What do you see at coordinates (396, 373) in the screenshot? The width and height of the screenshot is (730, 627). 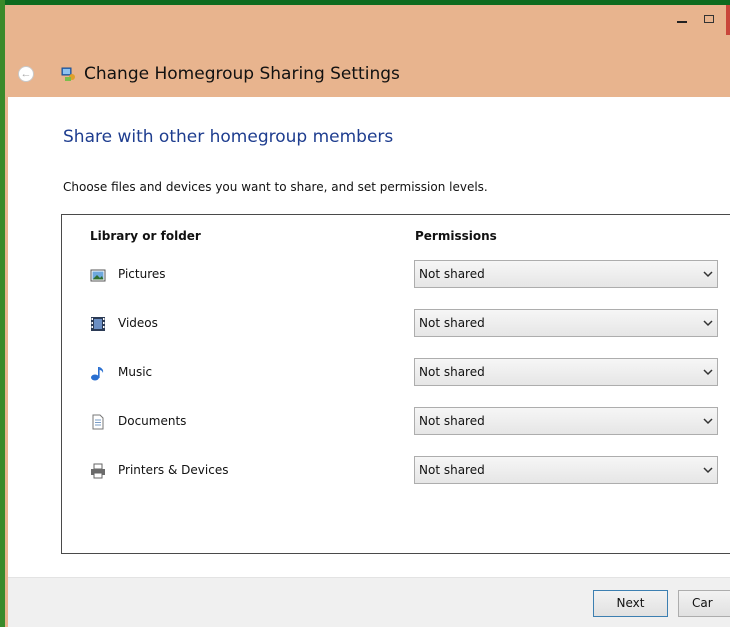 I see `table-row-music: Music Not shared` at bounding box center [396, 373].